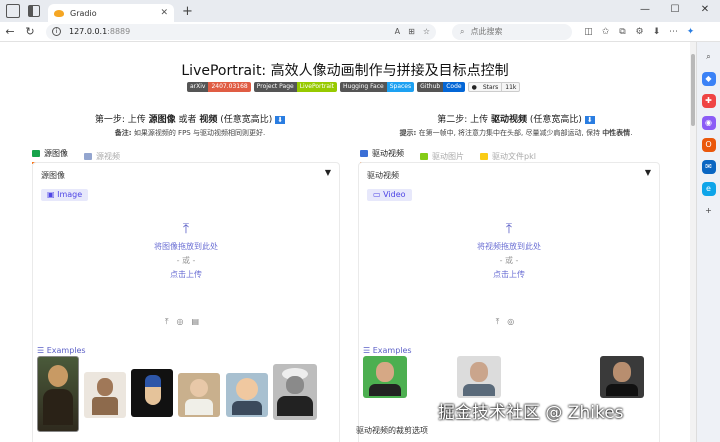  Describe the element at coordinates (377, 87) in the screenshot. I see `badge-huggingface: Hugging Face Spaces` at that location.